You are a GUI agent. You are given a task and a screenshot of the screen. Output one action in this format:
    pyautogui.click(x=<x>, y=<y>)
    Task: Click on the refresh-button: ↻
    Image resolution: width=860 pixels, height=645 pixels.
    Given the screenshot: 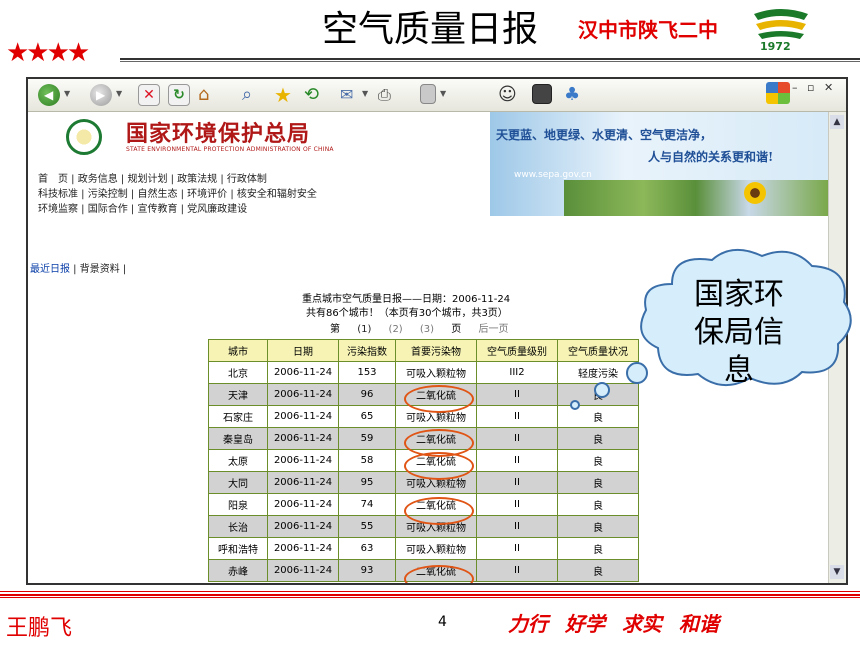 What is the action you would take?
    pyautogui.click(x=179, y=95)
    